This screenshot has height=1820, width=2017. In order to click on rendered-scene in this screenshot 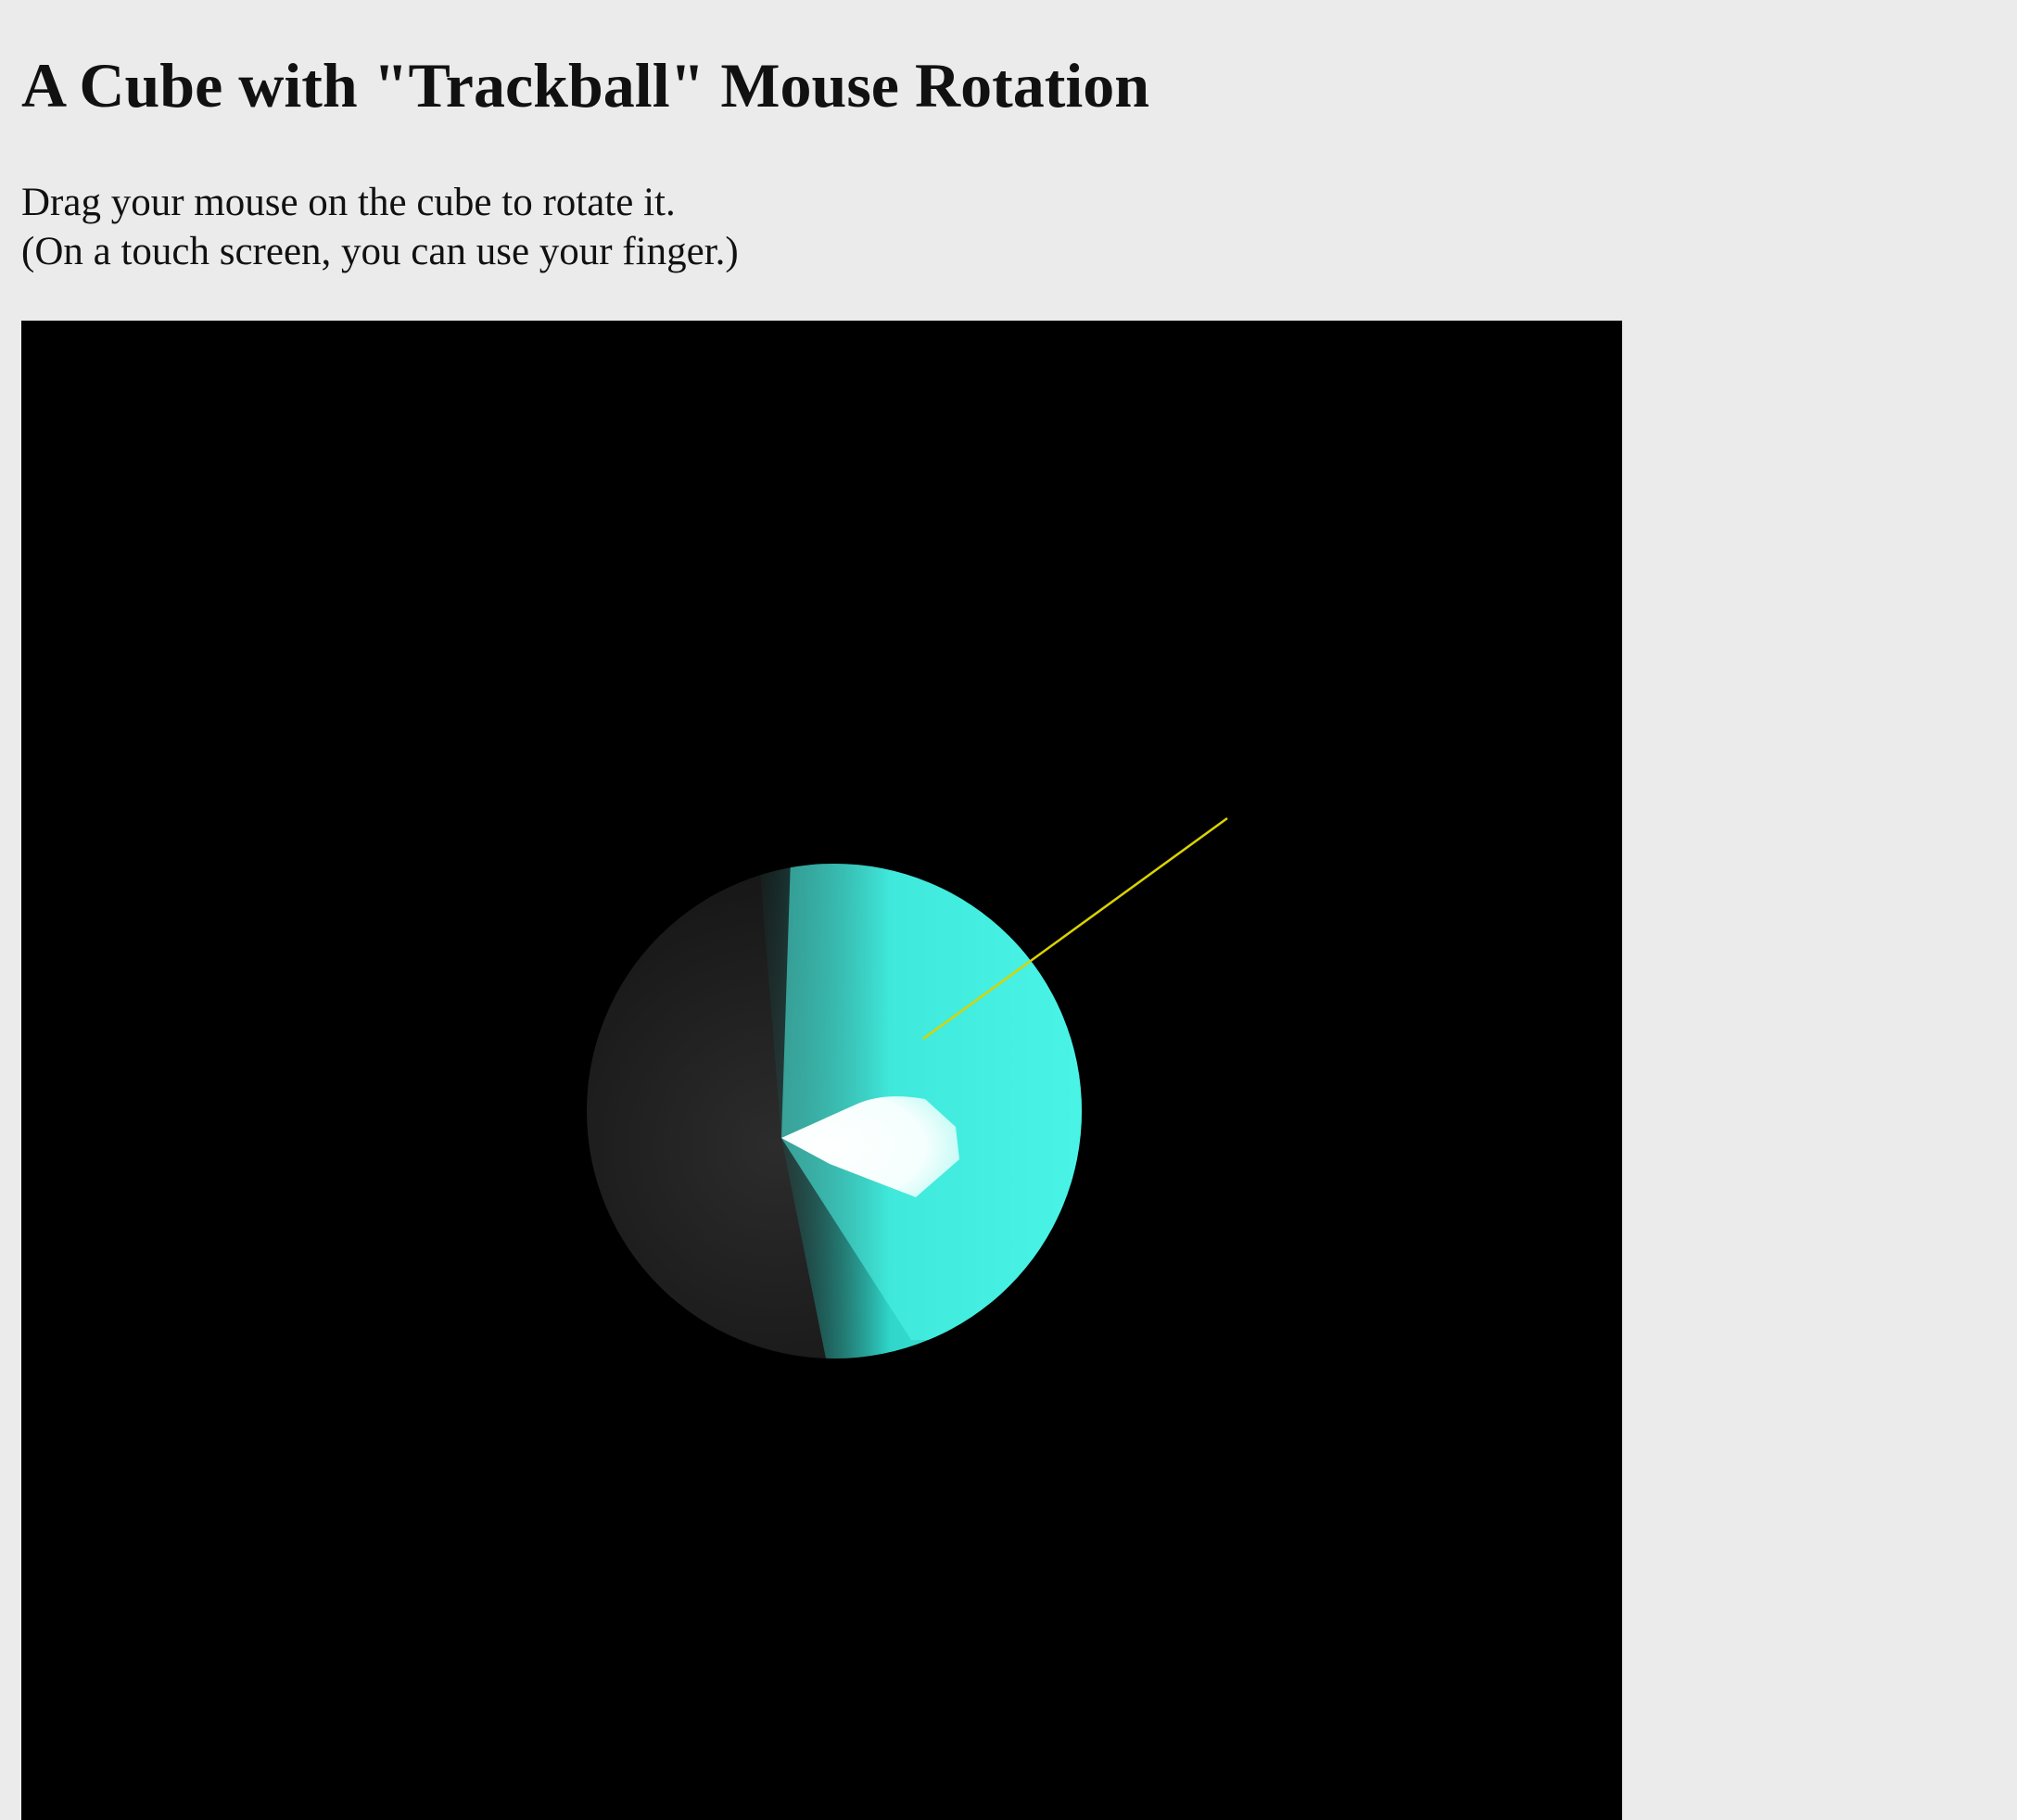, I will do `click(907, 1087)`.